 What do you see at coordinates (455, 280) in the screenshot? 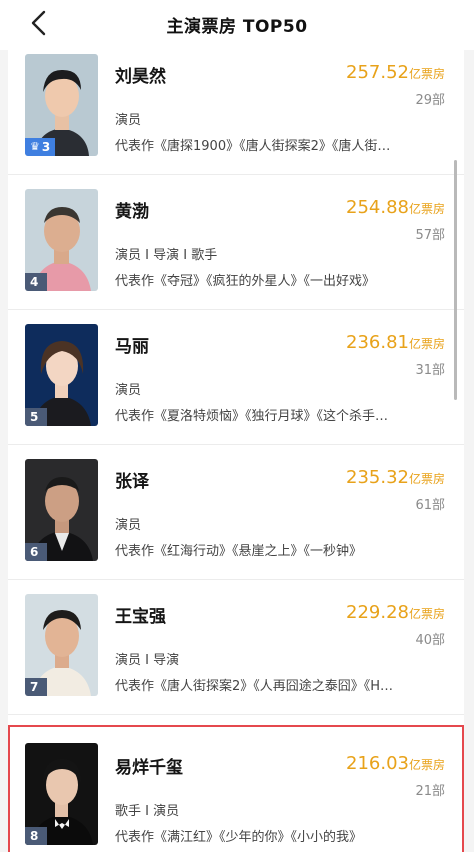
I see `scrollbar` at bounding box center [455, 280].